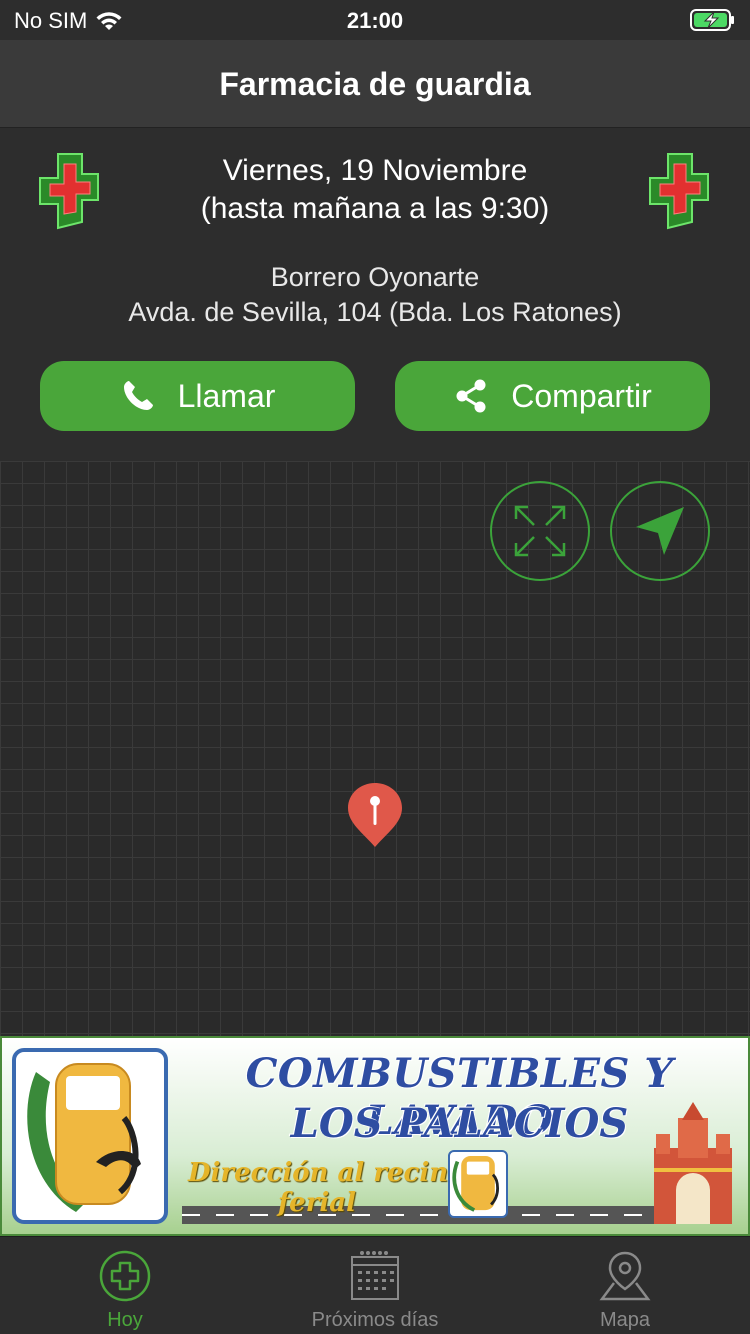  What do you see at coordinates (375, 277) in the screenshot?
I see `pharmacy-name: Borrero Oyonarte` at bounding box center [375, 277].